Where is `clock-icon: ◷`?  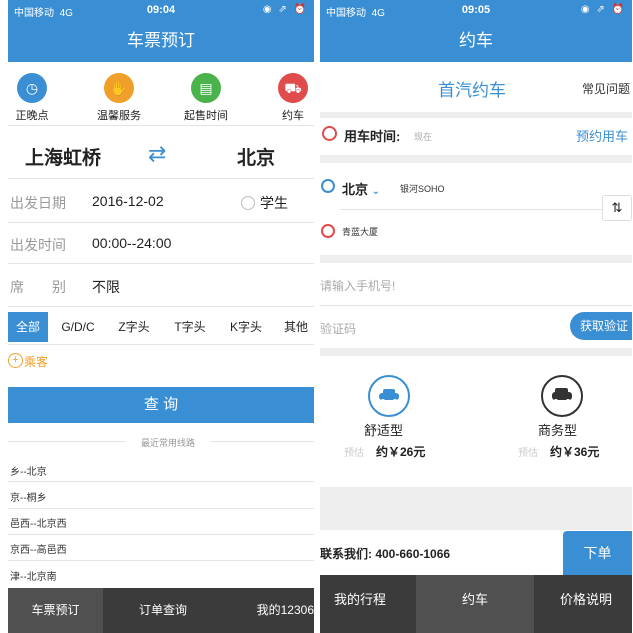 clock-icon: ◷ is located at coordinates (32, 88).